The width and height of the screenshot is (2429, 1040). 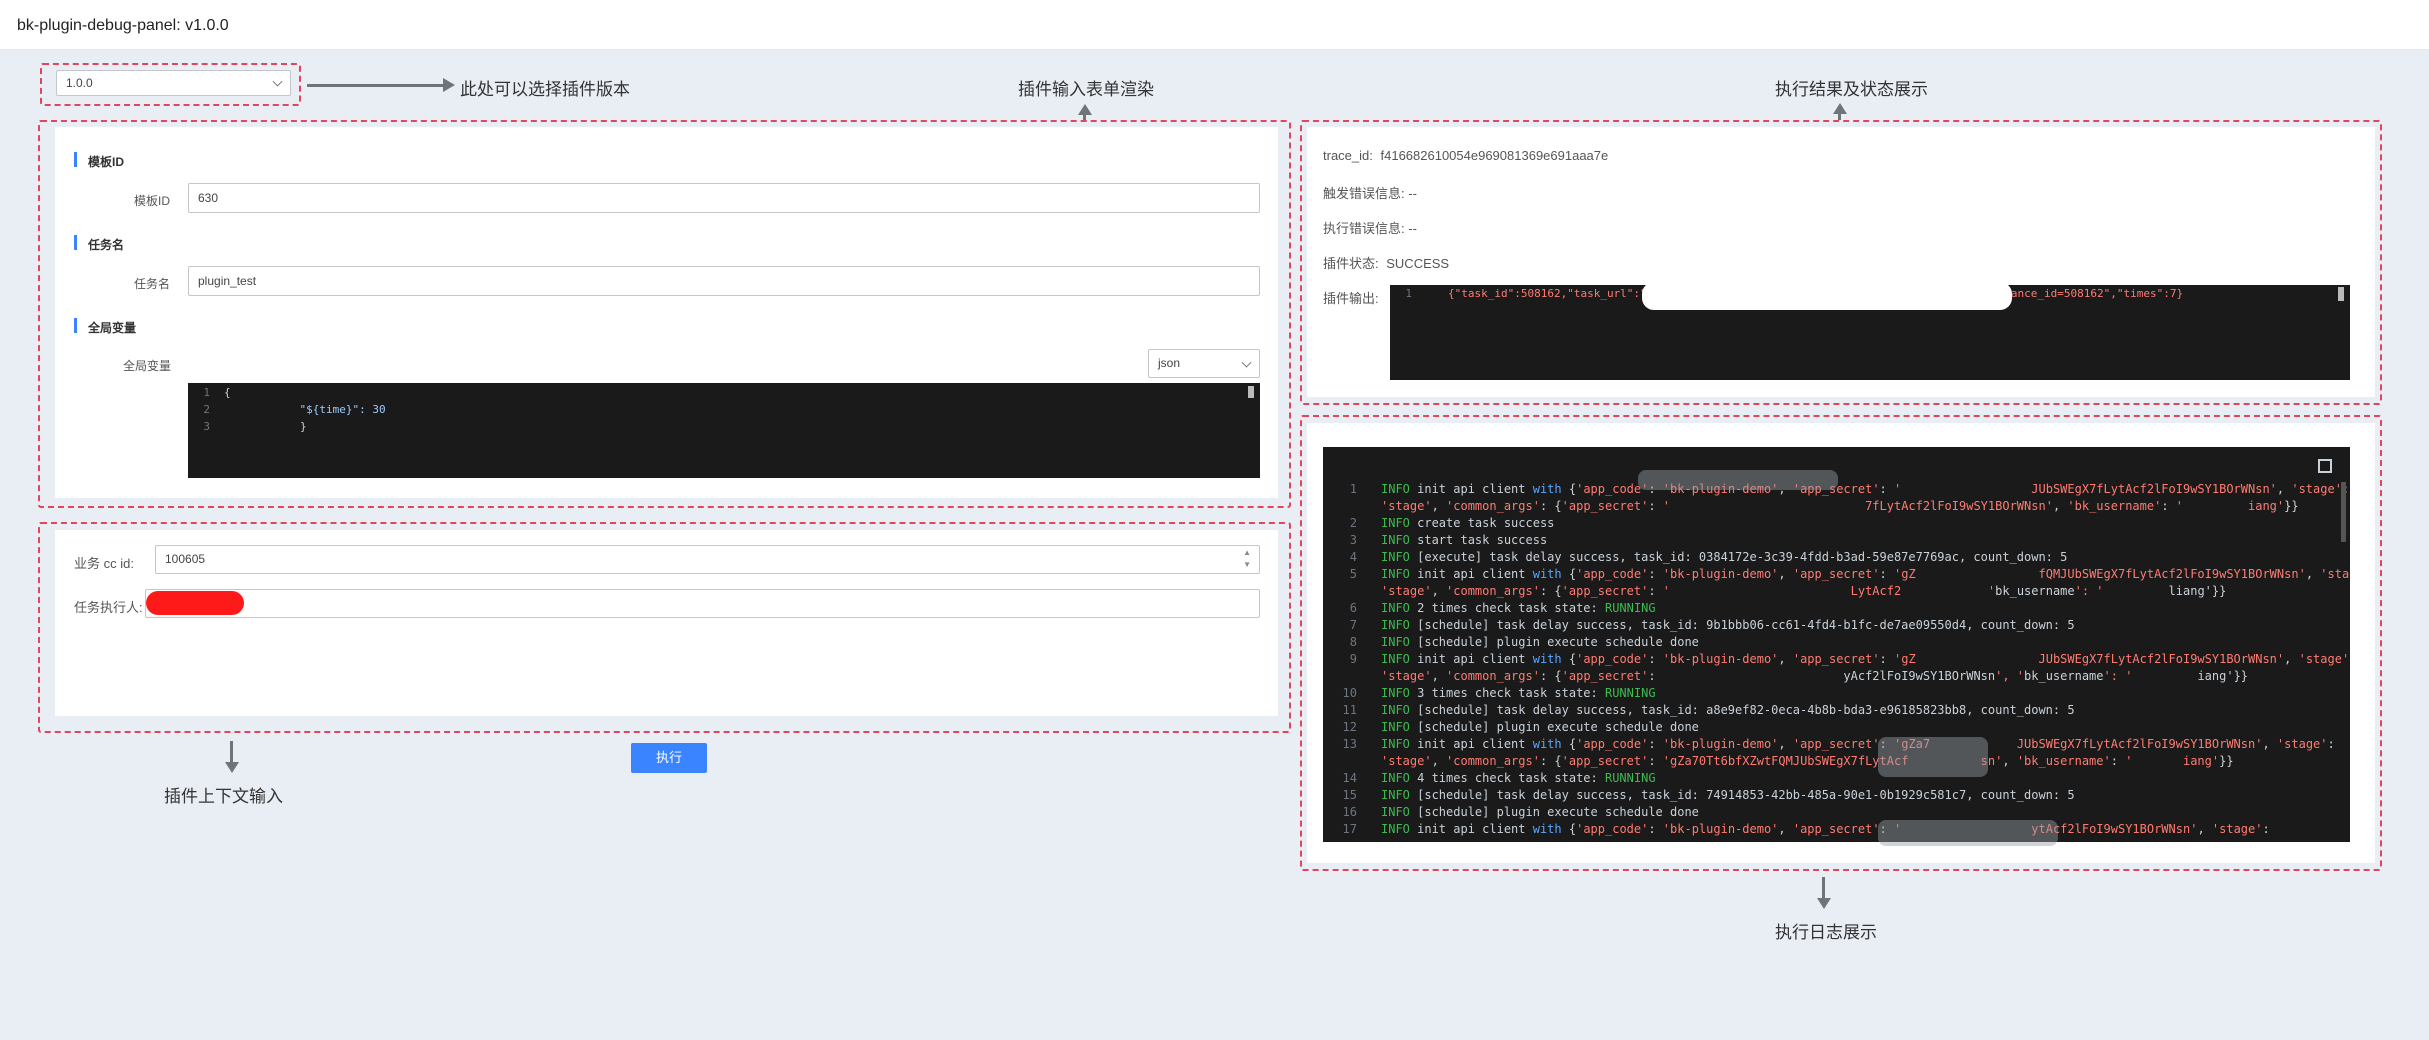 What do you see at coordinates (185, 559) in the screenshot?
I see `cc-id-value: 100605` at bounding box center [185, 559].